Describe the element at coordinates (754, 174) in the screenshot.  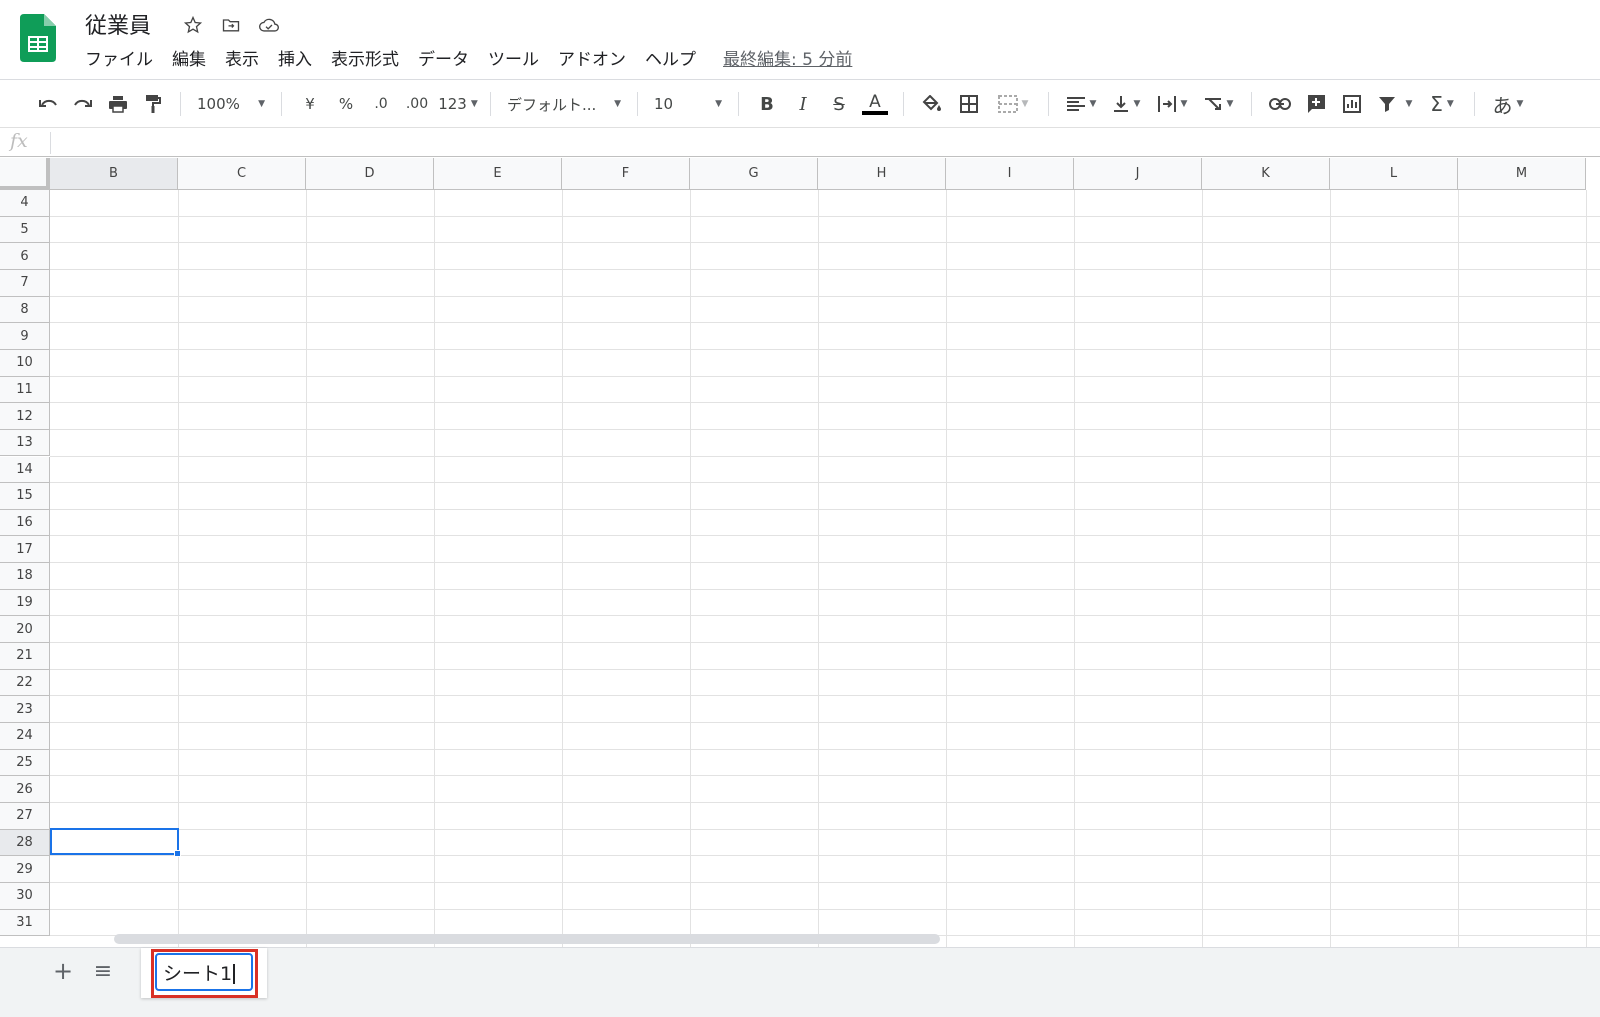
I see `column-header-g: G` at that location.